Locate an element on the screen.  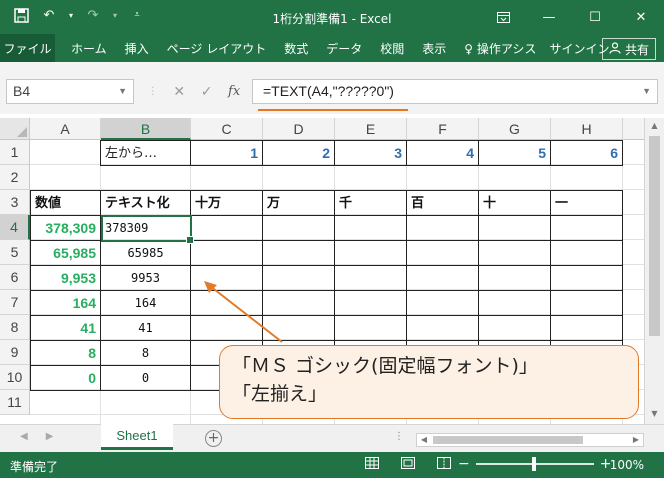
scroll-right-icon: ▶ is located at coordinates (636, 440).